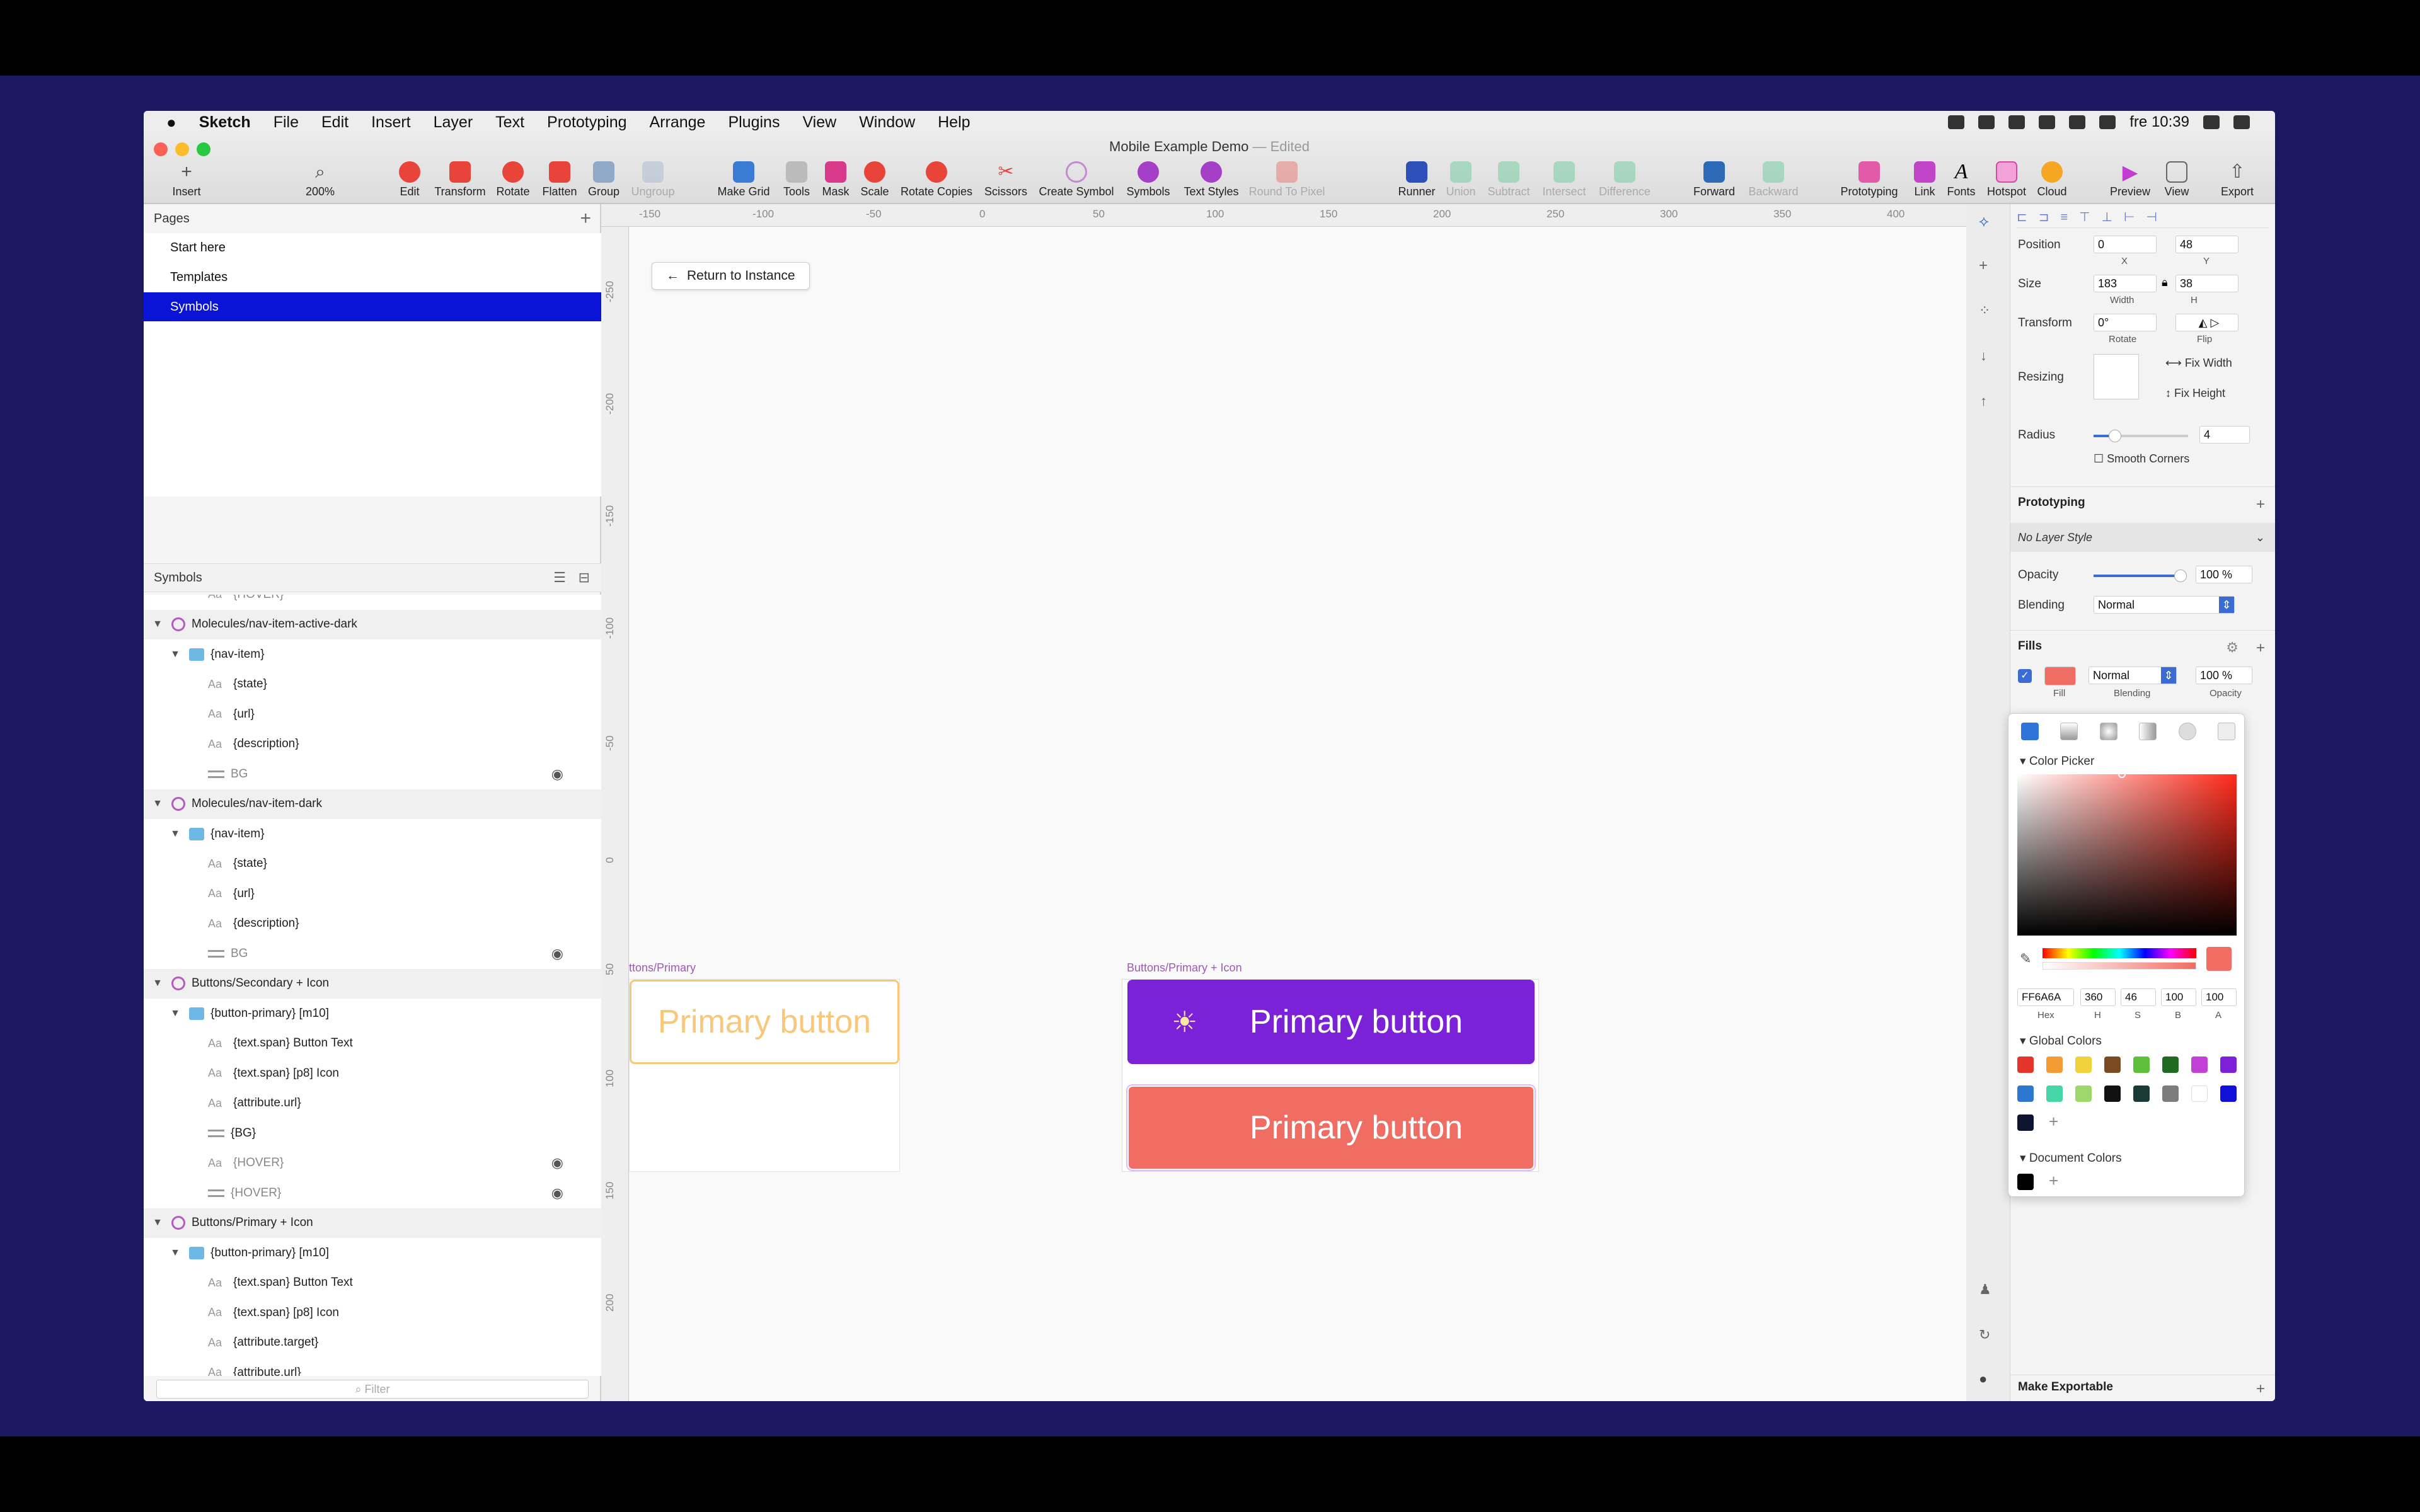 The width and height of the screenshot is (2420, 1512). I want to click on hex-field: FF6A6A, so click(2046, 997).